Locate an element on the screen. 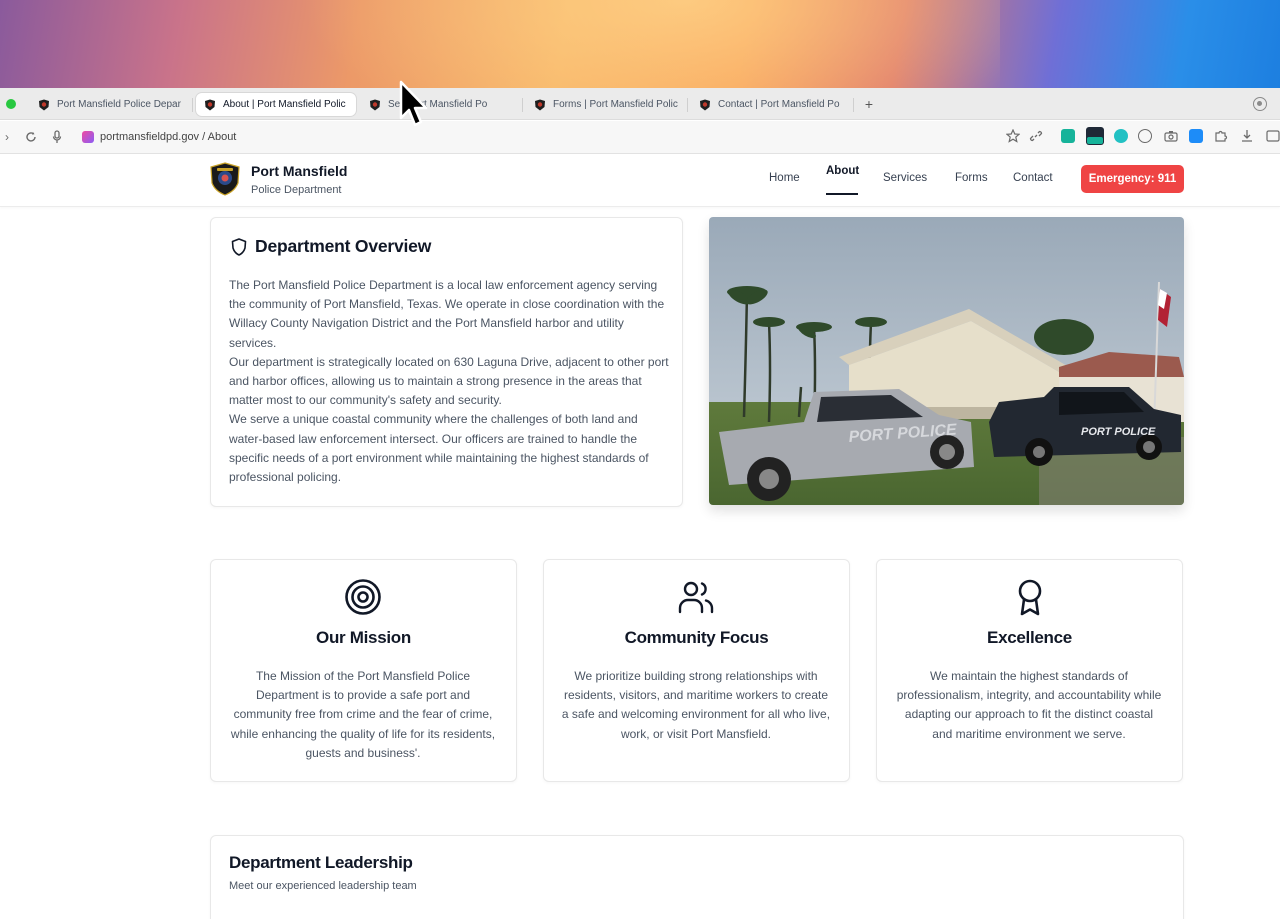 Image resolution: width=1280 pixels, height=919 pixels. tab-title: About | Port Mansfield Polic is located at coordinates (284, 104).